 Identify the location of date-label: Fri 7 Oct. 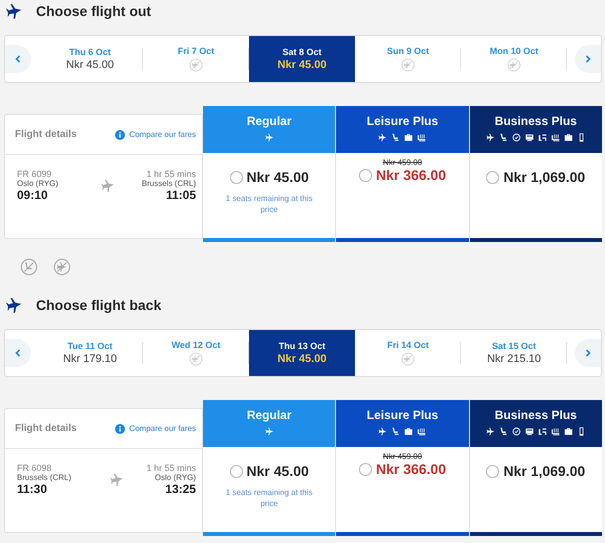
(196, 51).